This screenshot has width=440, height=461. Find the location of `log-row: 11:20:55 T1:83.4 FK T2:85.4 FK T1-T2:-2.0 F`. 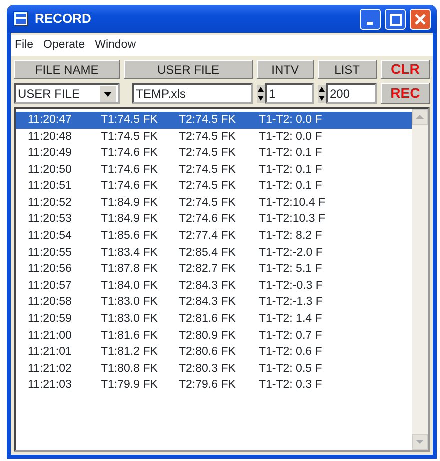

log-row: 11:20:55 T1:83.4 FK T2:85.4 FK T1-T2:-2.0 F is located at coordinates (214, 253).